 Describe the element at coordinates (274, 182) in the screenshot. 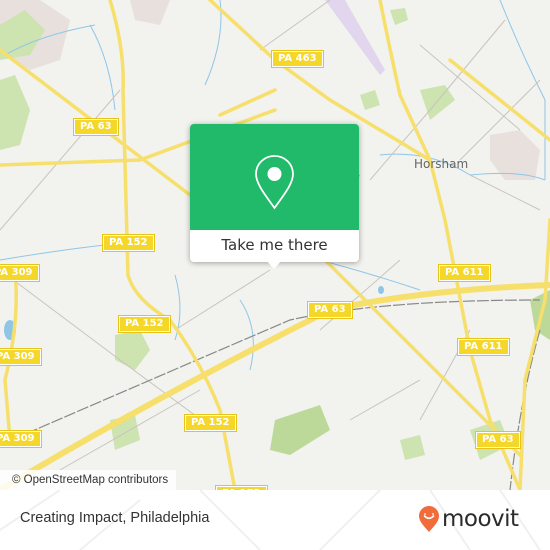

I see `map-pin-icon` at that location.